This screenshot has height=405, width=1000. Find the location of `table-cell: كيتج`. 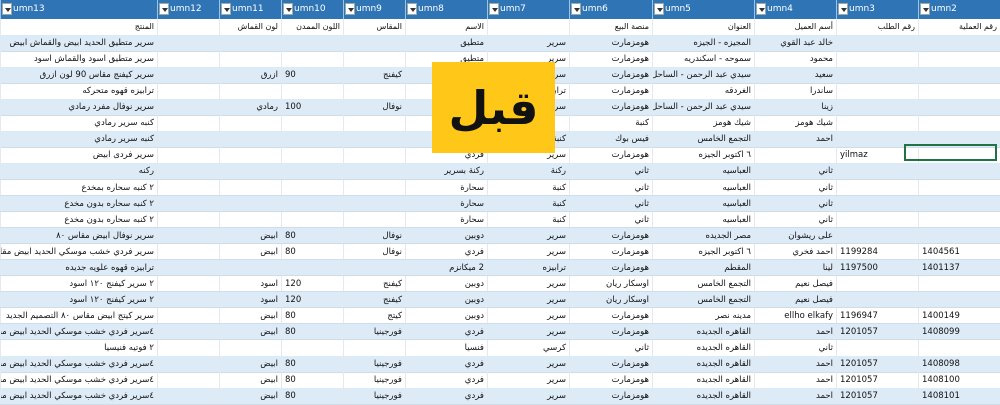

table-cell: كيتج is located at coordinates (374, 315).